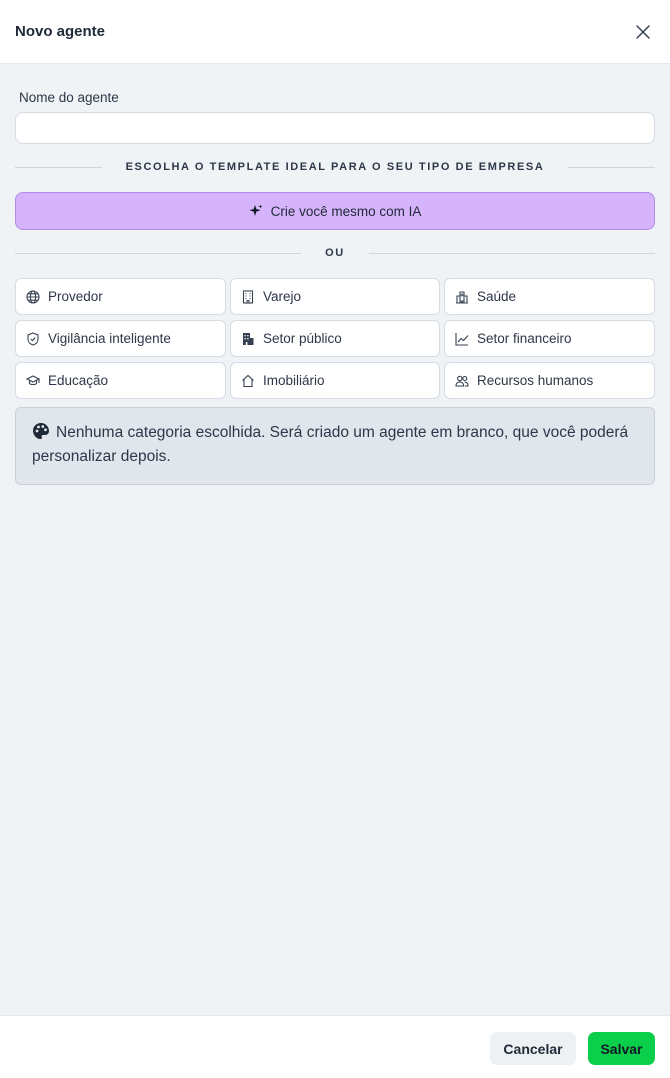 The height and width of the screenshot is (1078, 670). Describe the element at coordinates (549, 296) in the screenshot. I see `category-saude: Saúde` at that location.